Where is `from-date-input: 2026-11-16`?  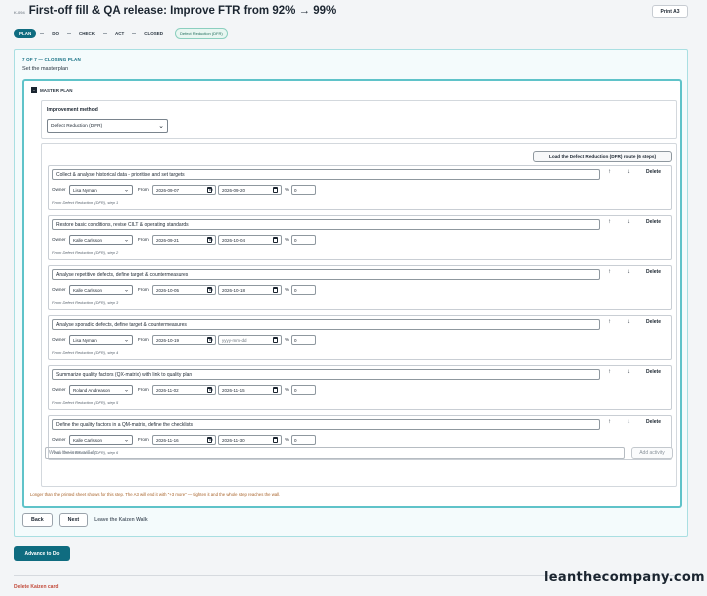
from-date-input: 2026-11-16 is located at coordinates (184, 440).